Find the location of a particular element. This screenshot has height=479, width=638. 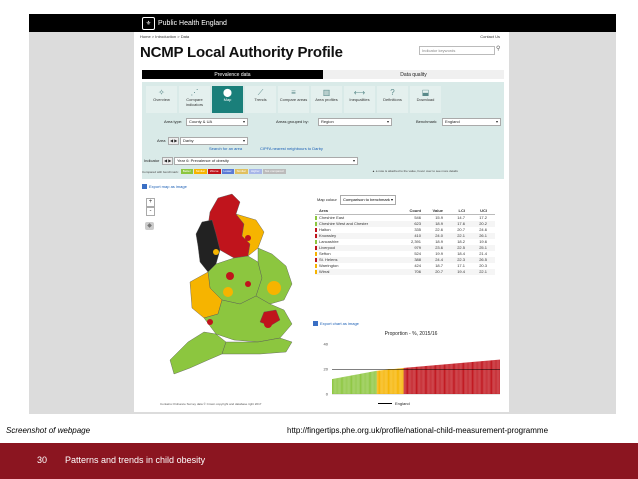

column-header: Count is located at coordinates (410, 211).